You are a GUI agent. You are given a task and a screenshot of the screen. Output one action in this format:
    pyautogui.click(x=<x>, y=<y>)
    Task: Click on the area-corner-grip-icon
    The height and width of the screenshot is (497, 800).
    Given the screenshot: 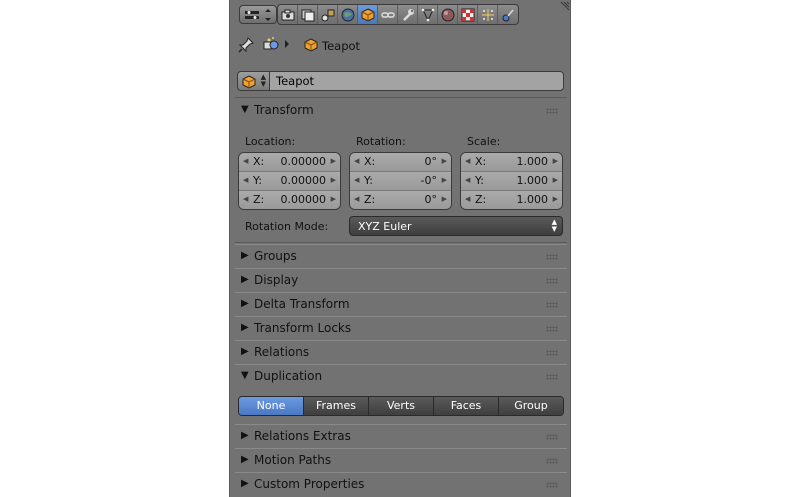 What is the action you would take?
    pyautogui.click(x=565, y=6)
    